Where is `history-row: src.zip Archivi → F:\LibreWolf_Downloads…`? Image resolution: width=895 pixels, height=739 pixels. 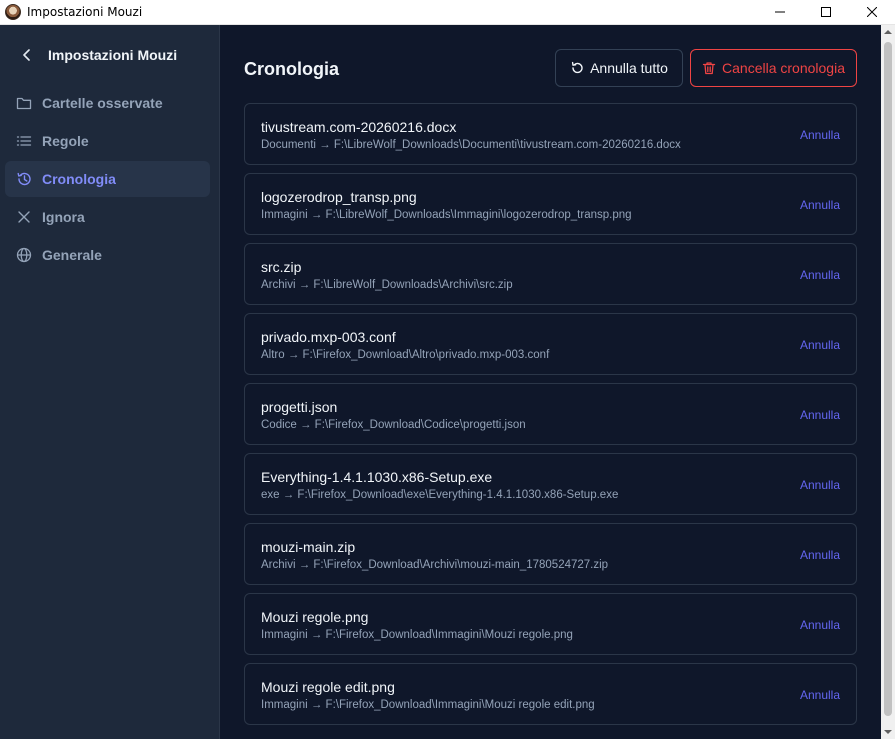 history-row: src.zip Archivi → F:\LibreWolf_Downloads… is located at coordinates (550, 274).